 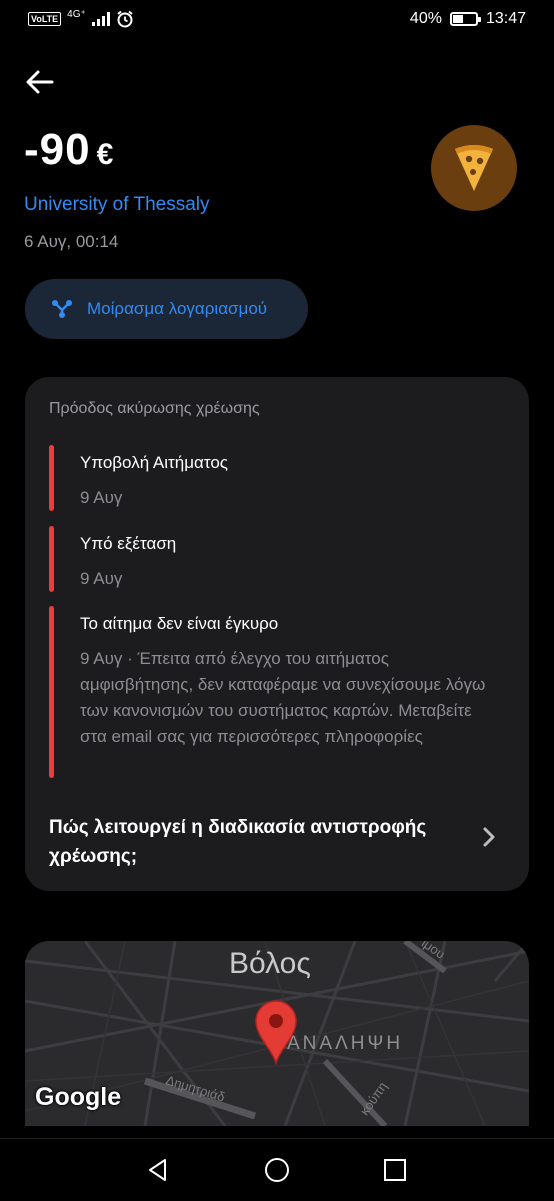 I want to click on map-pin-icon, so click(x=276, y=1032).